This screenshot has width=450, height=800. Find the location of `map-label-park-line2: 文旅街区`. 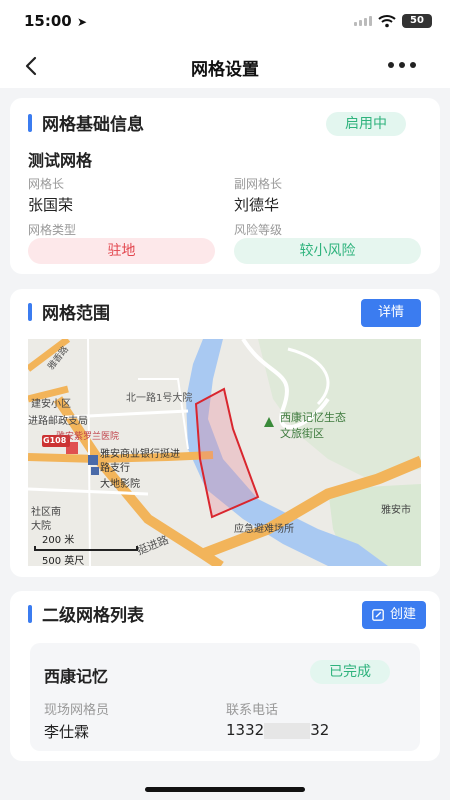

map-label-park-line2: 文旅街区 is located at coordinates (302, 433).